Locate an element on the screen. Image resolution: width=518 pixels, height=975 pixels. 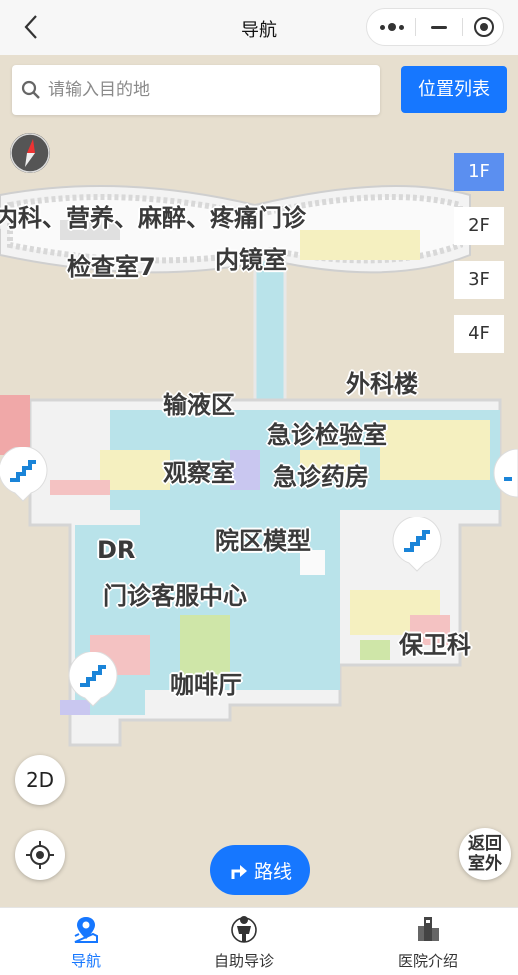
floor-button-3f: 3F is located at coordinates (479, 280).